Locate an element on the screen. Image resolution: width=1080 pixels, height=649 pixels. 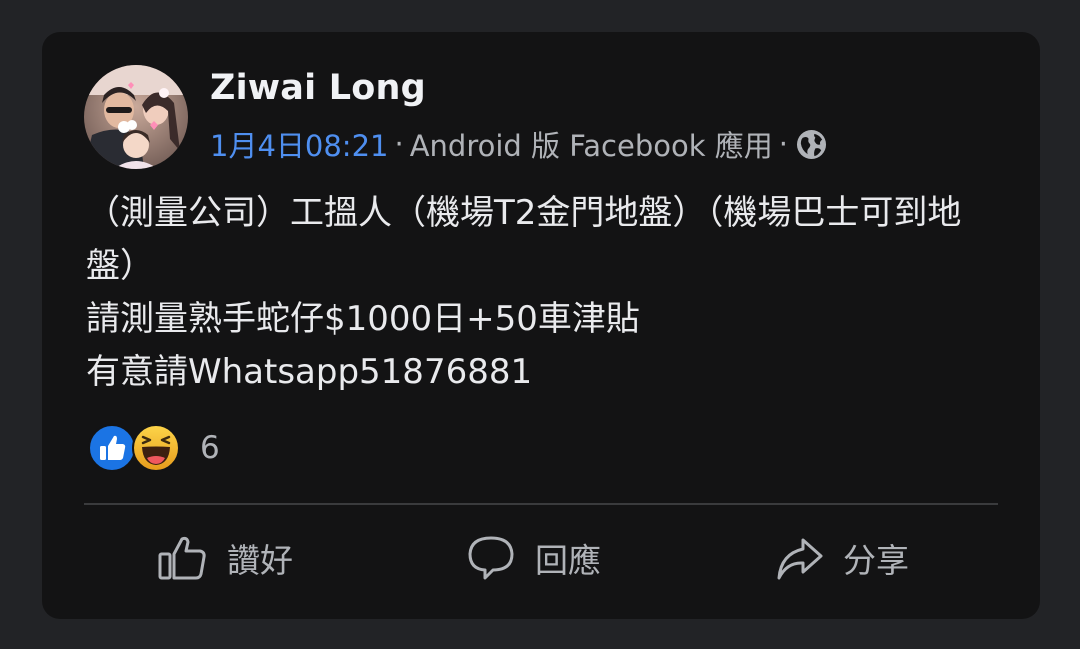
post-text-line: 有意請Whatsapp51876881 is located at coordinates (309, 372).